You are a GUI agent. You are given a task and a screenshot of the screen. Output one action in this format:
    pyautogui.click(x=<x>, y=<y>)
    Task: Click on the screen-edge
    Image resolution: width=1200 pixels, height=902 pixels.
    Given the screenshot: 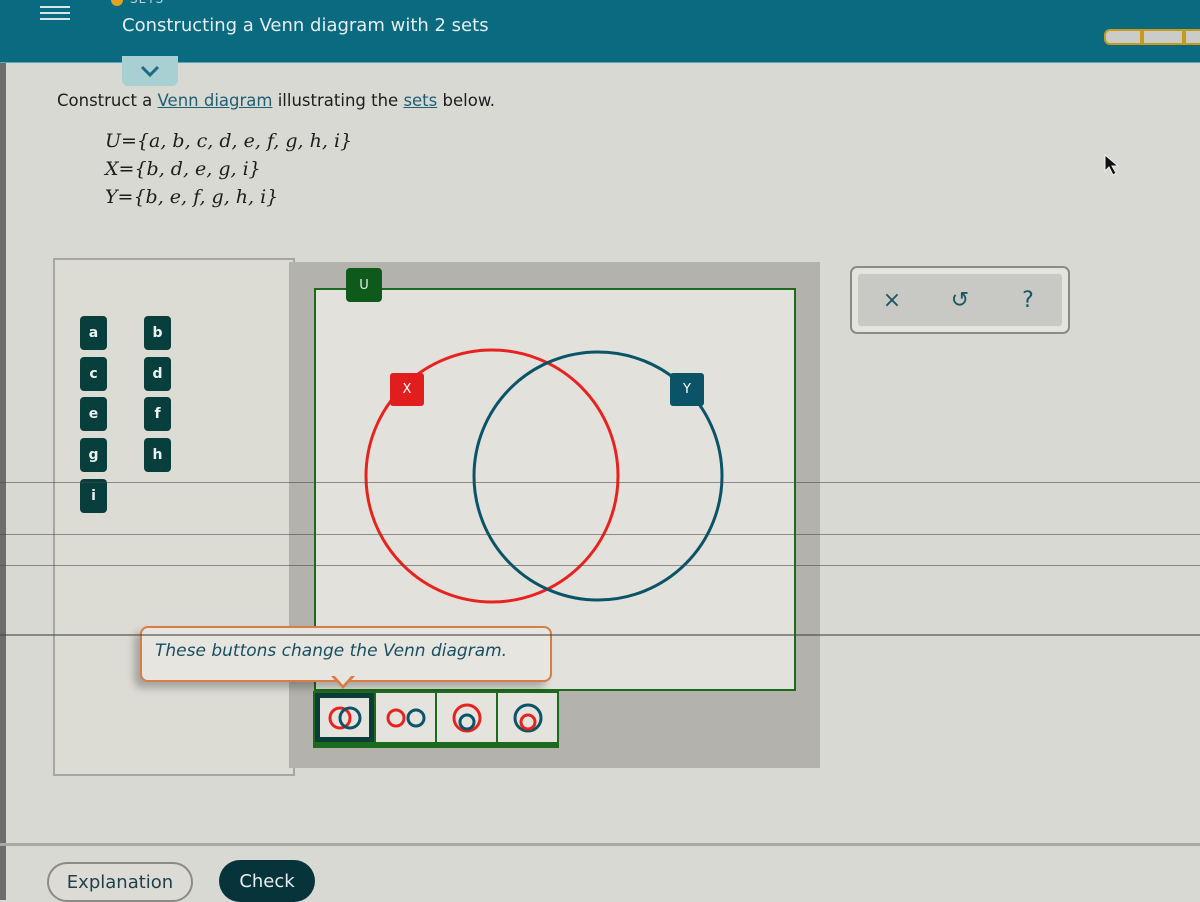 What is the action you would take?
    pyautogui.click(x=3, y=450)
    